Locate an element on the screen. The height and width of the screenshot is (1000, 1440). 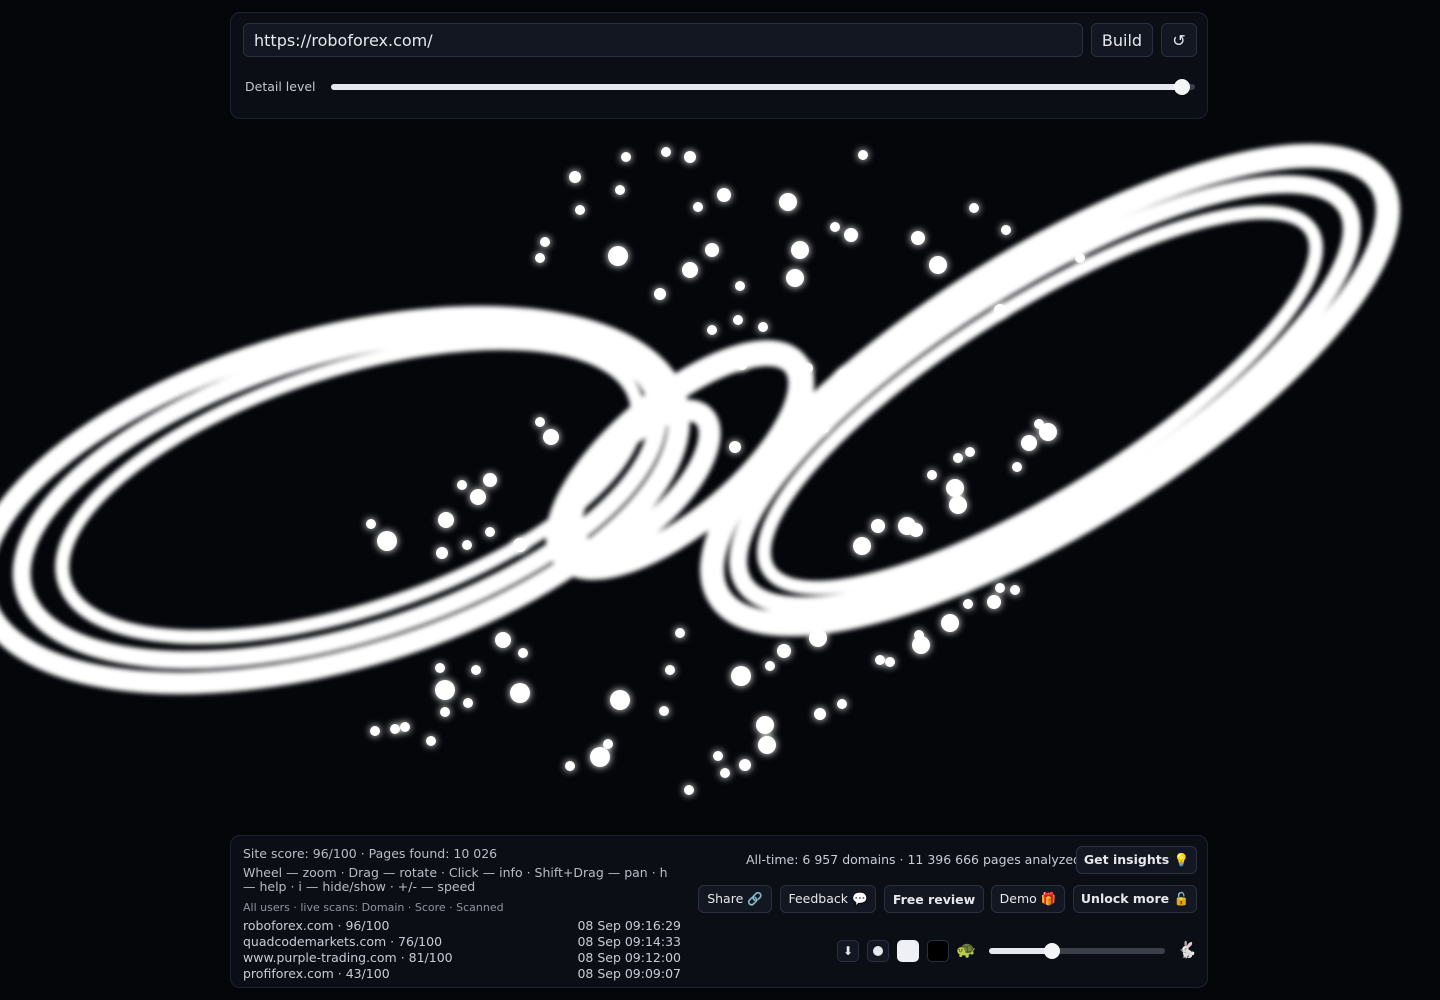
build-button: Build is located at coordinates (1122, 40).